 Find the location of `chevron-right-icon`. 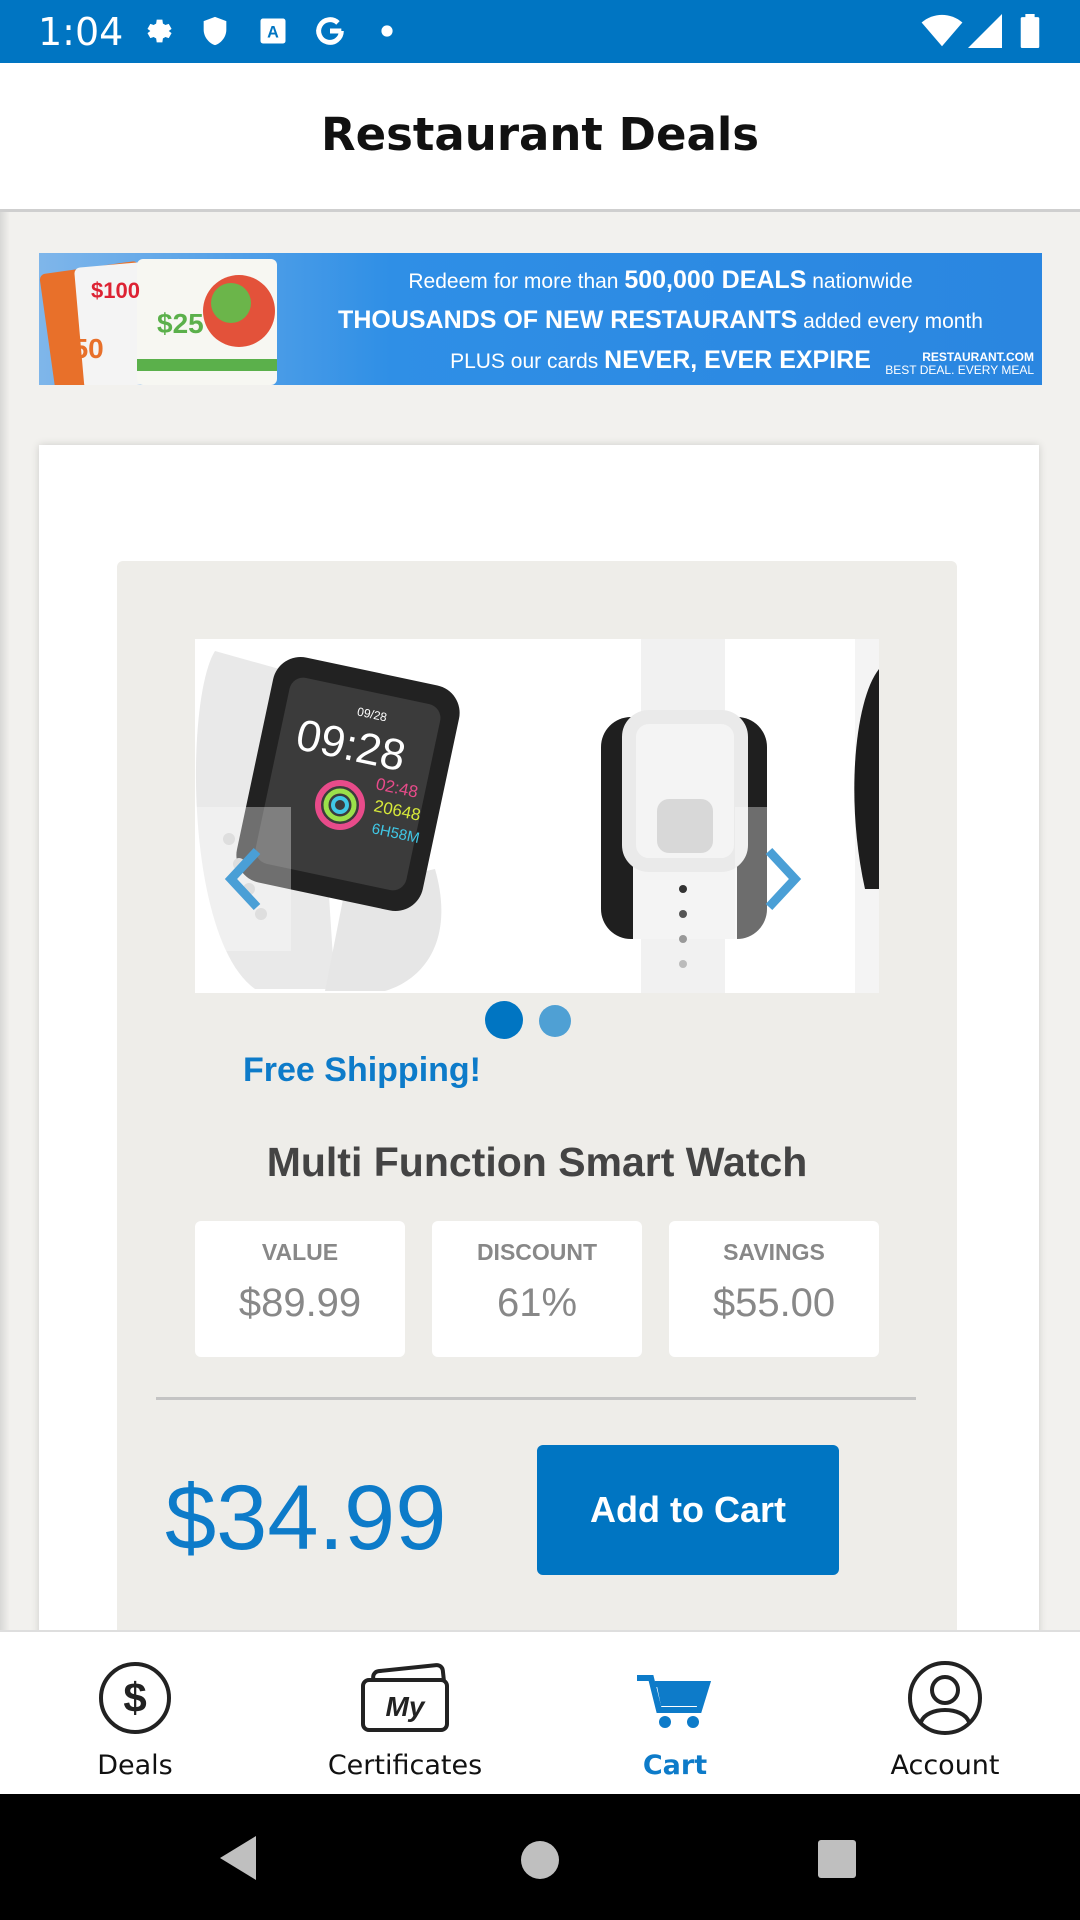

chevron-right-icon is located at coordinates (783, 879).